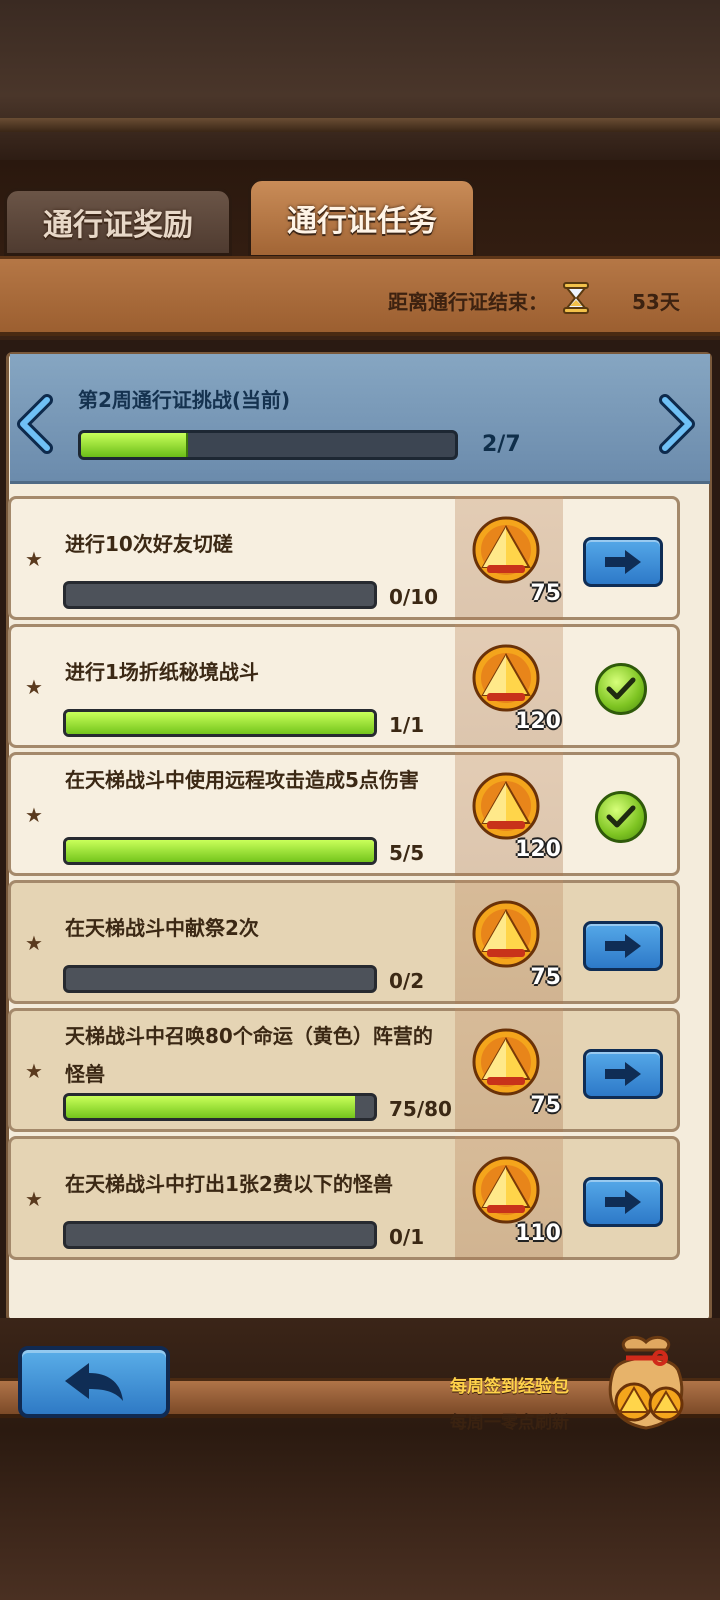 The width and height of the screenshot is (720, 1600). I want to click on tab-pass-rewards: 通行证奖励, so click(118, 222).